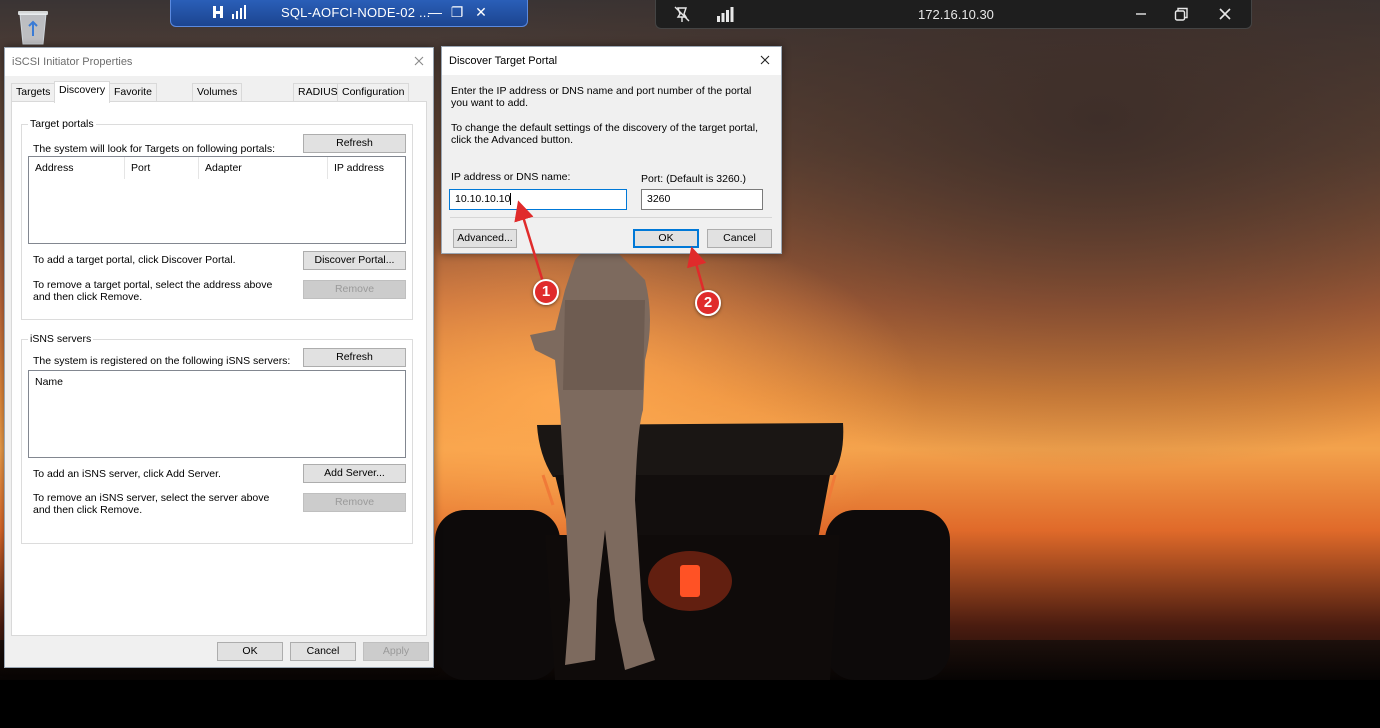  I want to click on target-portals-refresh-button: Refresh, so click(354, 143).